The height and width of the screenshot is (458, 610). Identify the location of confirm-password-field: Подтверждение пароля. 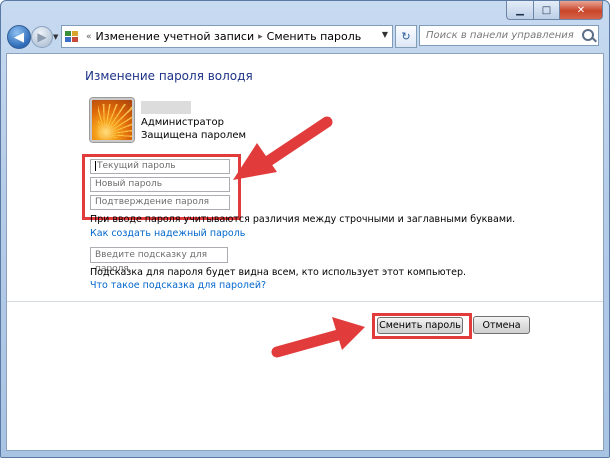
(160, 202).